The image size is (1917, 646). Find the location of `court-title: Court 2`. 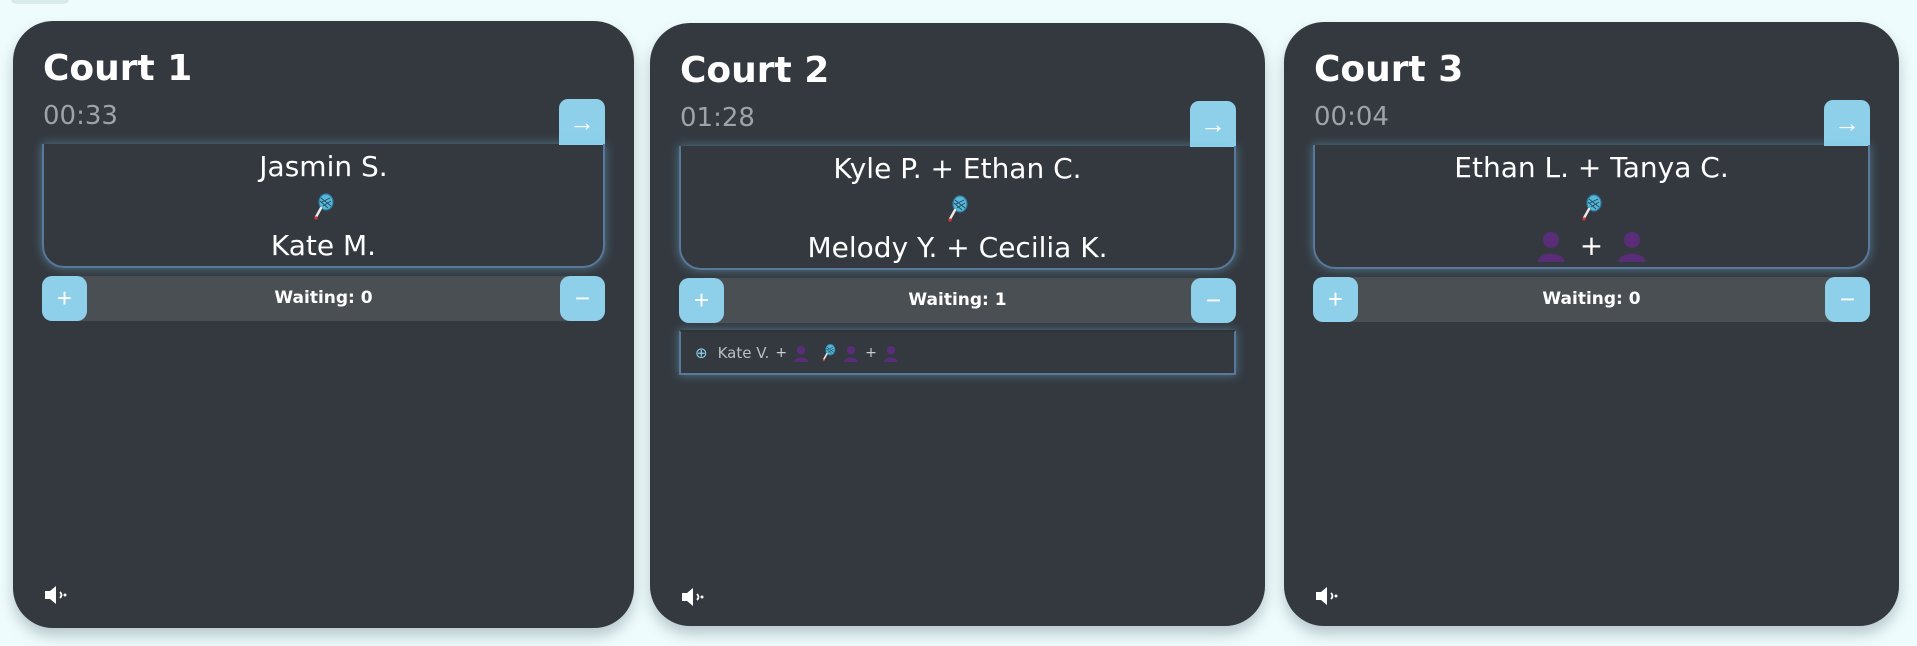

court-title: Court 2 is located at coordinates (755, 70).